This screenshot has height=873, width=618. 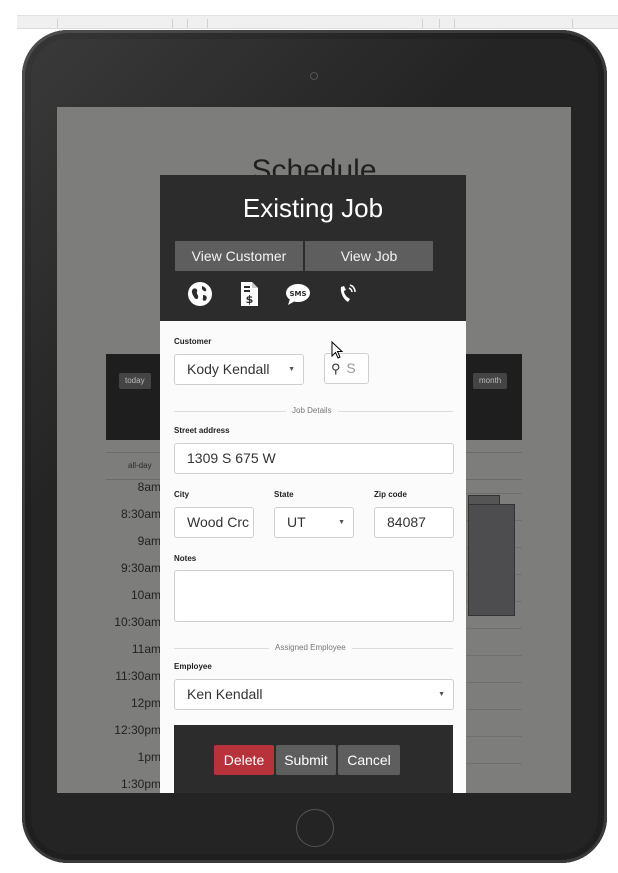 I want to click on view-customer-button: View Customer, so click(x=239, y=256).